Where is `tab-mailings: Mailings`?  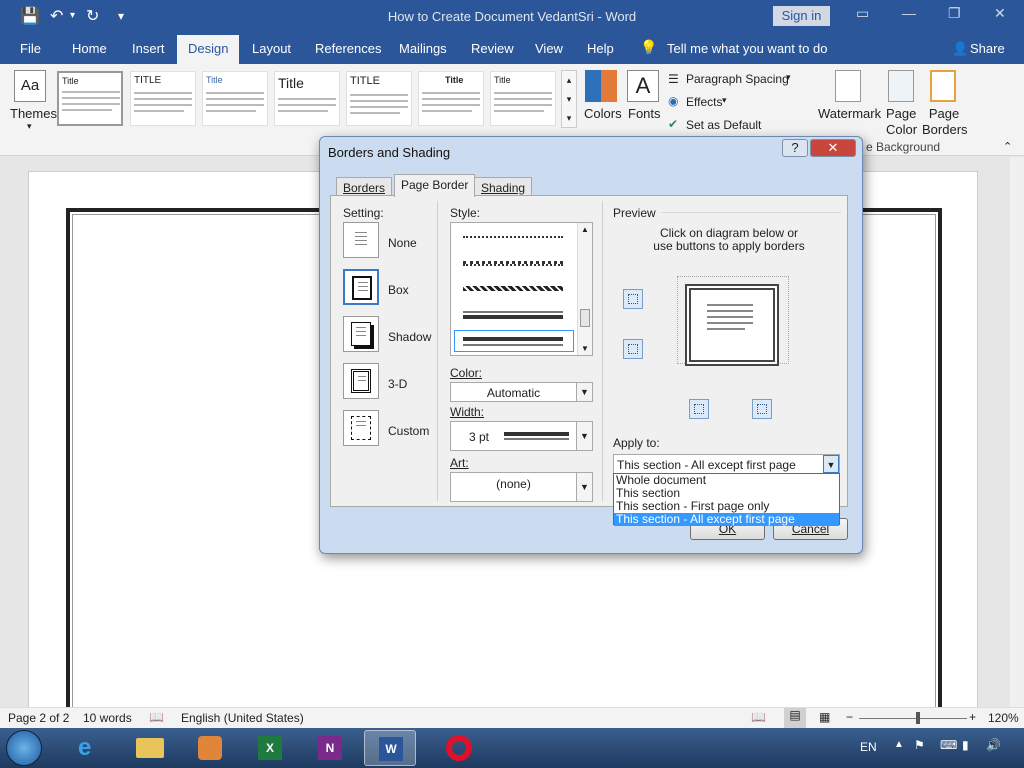 tab-mailings: Mailings is located at coordinates (423, 48).